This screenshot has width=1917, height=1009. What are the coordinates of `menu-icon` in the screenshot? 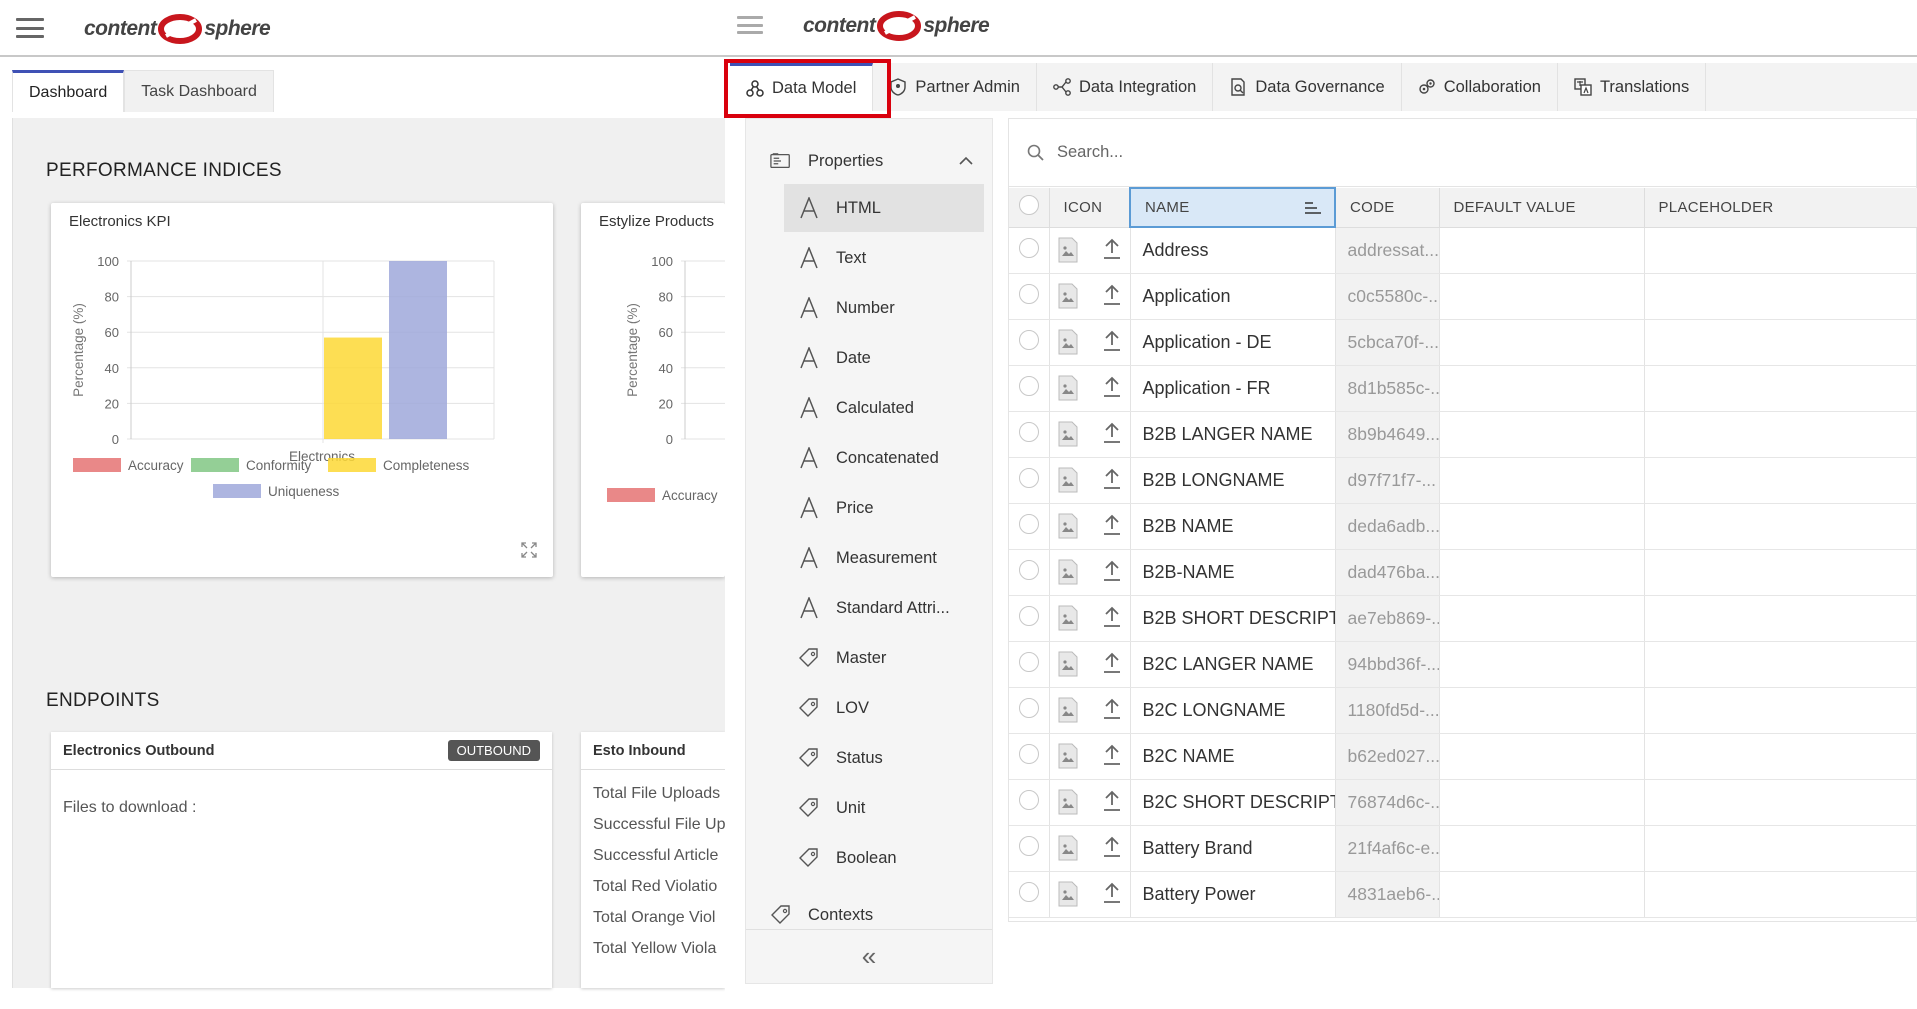 It's located at (30, 28).